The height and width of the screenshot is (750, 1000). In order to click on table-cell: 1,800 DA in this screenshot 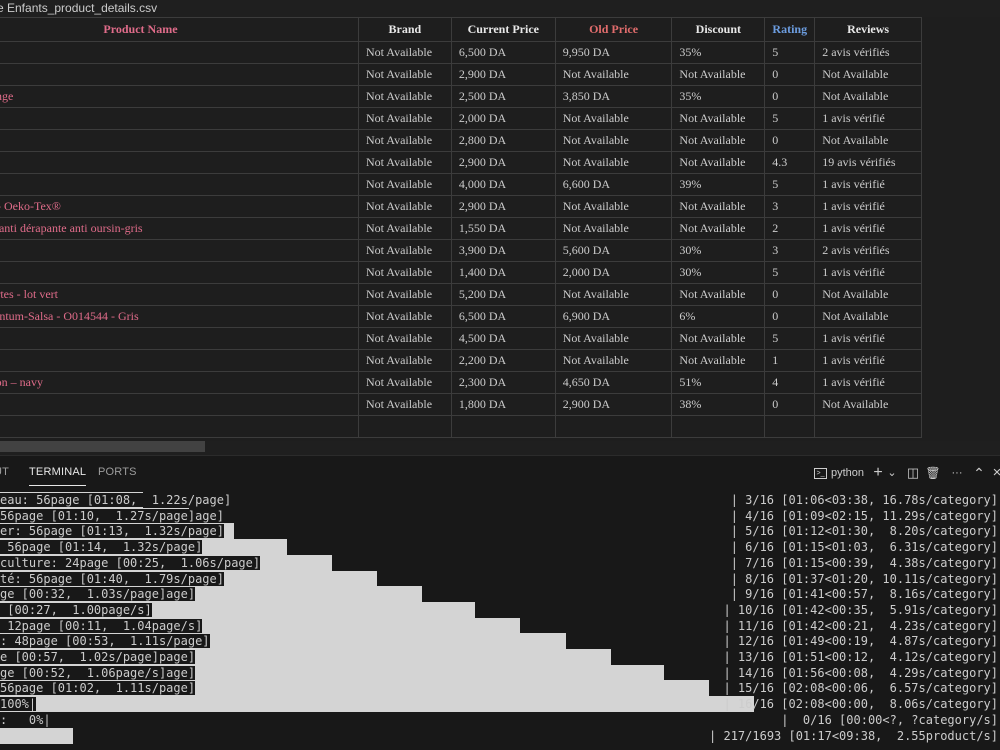, I will do `click(503, 404)`.